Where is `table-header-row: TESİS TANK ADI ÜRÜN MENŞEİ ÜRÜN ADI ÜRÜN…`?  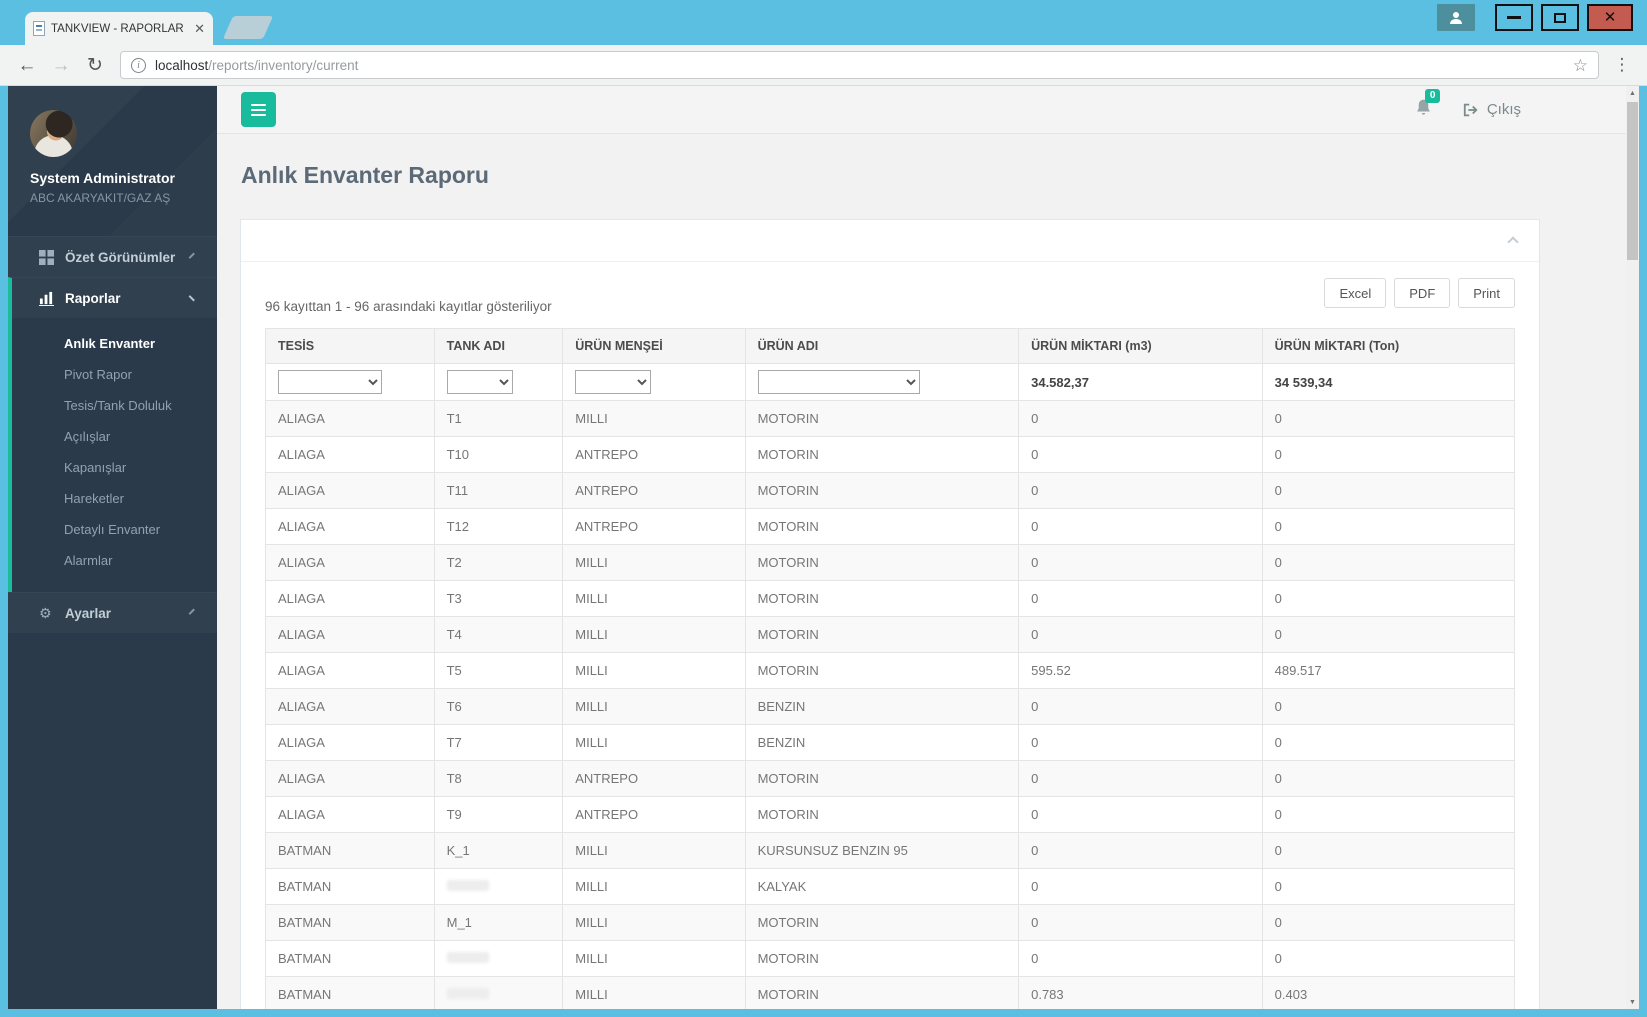
table-header-row: TESİS TANK ADI ÜRÜN MENŞEİ ÜRÜN ADI ÜRÜN… is located at coordinates (890, 346).